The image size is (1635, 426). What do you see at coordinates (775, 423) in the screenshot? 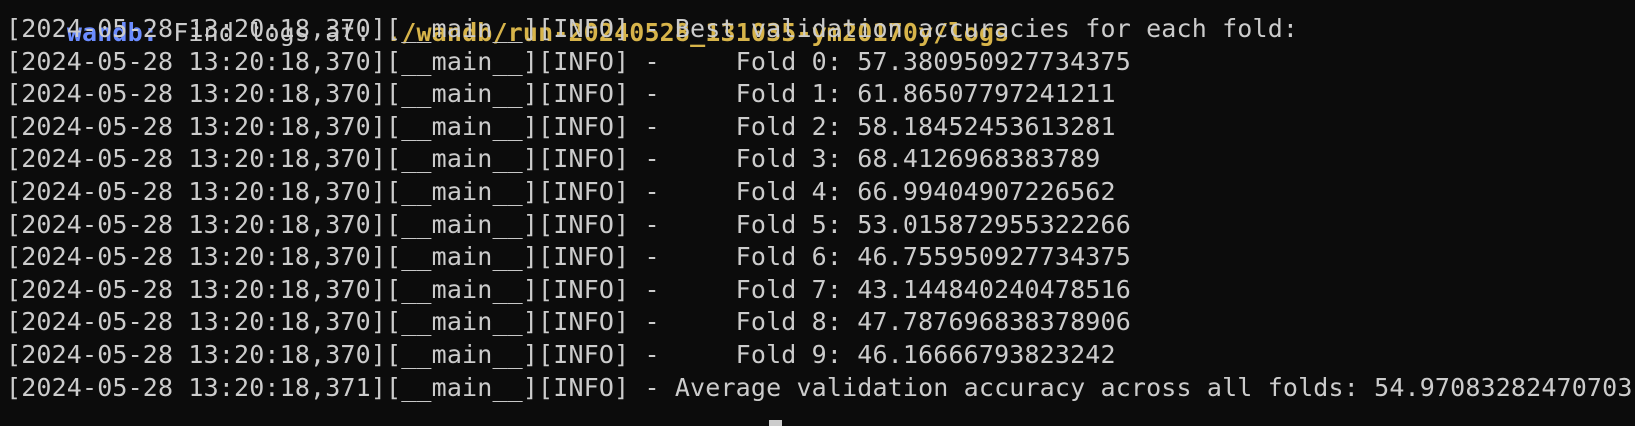
I see `text-cursor` at bounding box center [775, 423].